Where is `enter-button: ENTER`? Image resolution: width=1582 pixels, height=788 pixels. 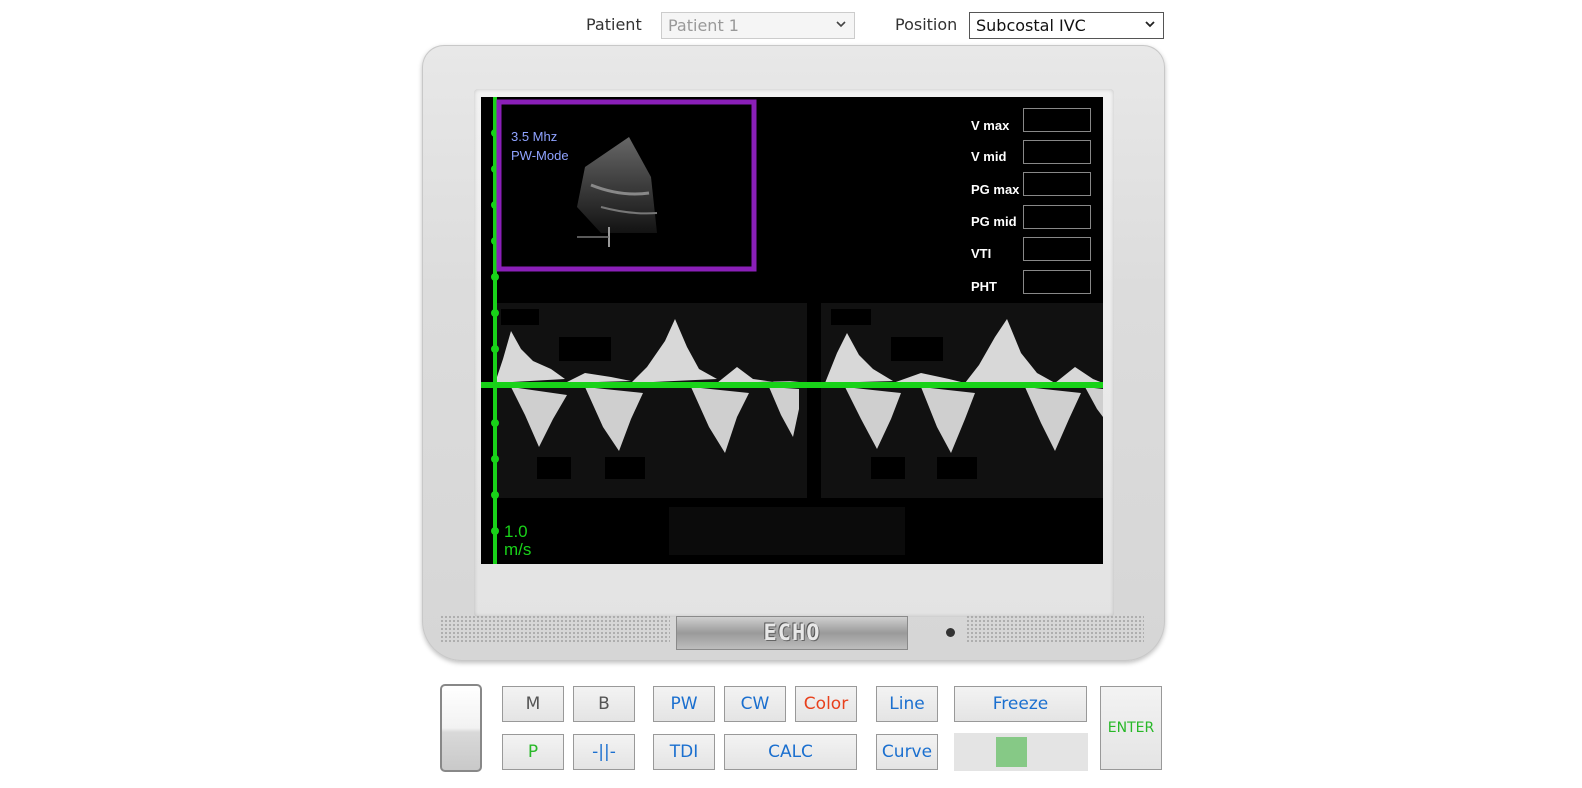 enter-button: ENTER is located at coordinates (1131, 728).